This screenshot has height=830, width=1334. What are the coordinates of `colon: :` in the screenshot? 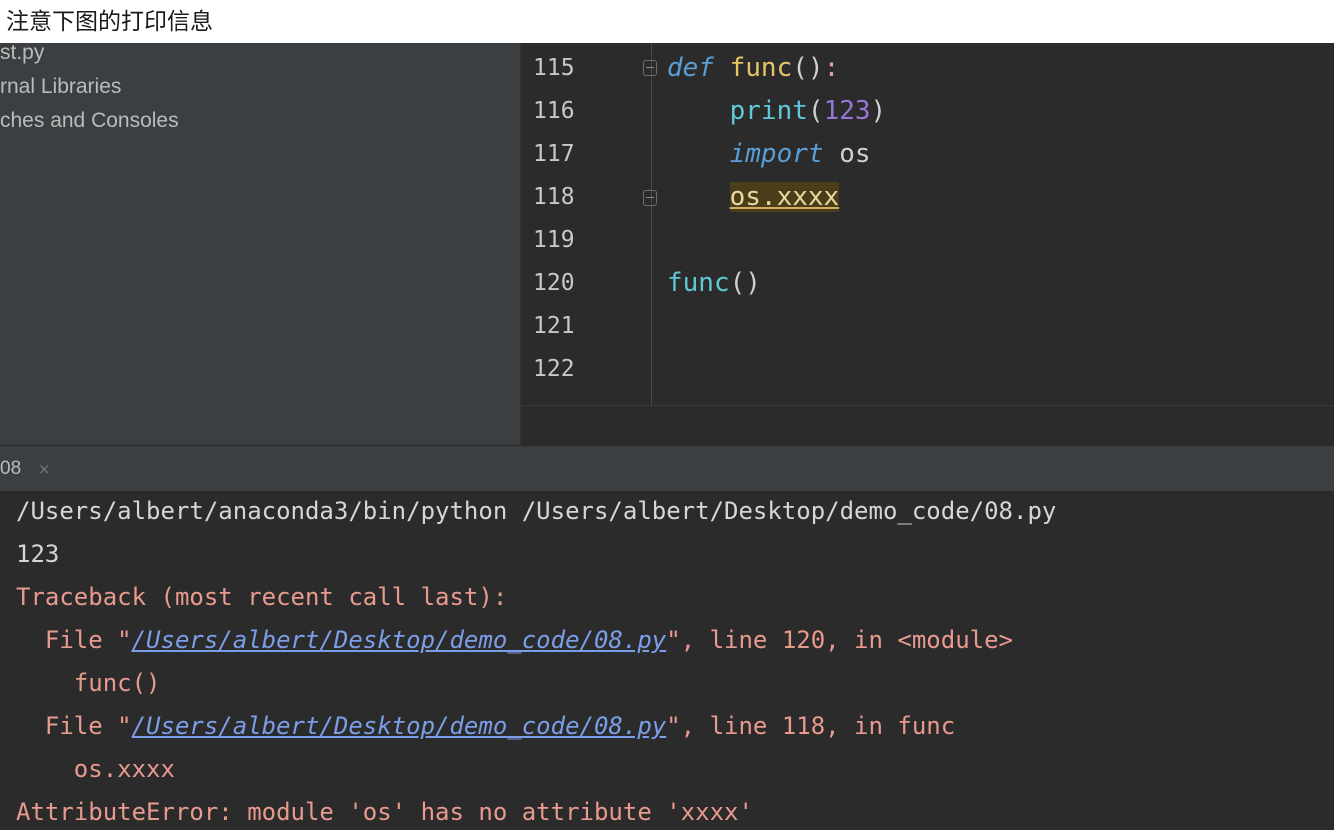 It's located at (831, 68).